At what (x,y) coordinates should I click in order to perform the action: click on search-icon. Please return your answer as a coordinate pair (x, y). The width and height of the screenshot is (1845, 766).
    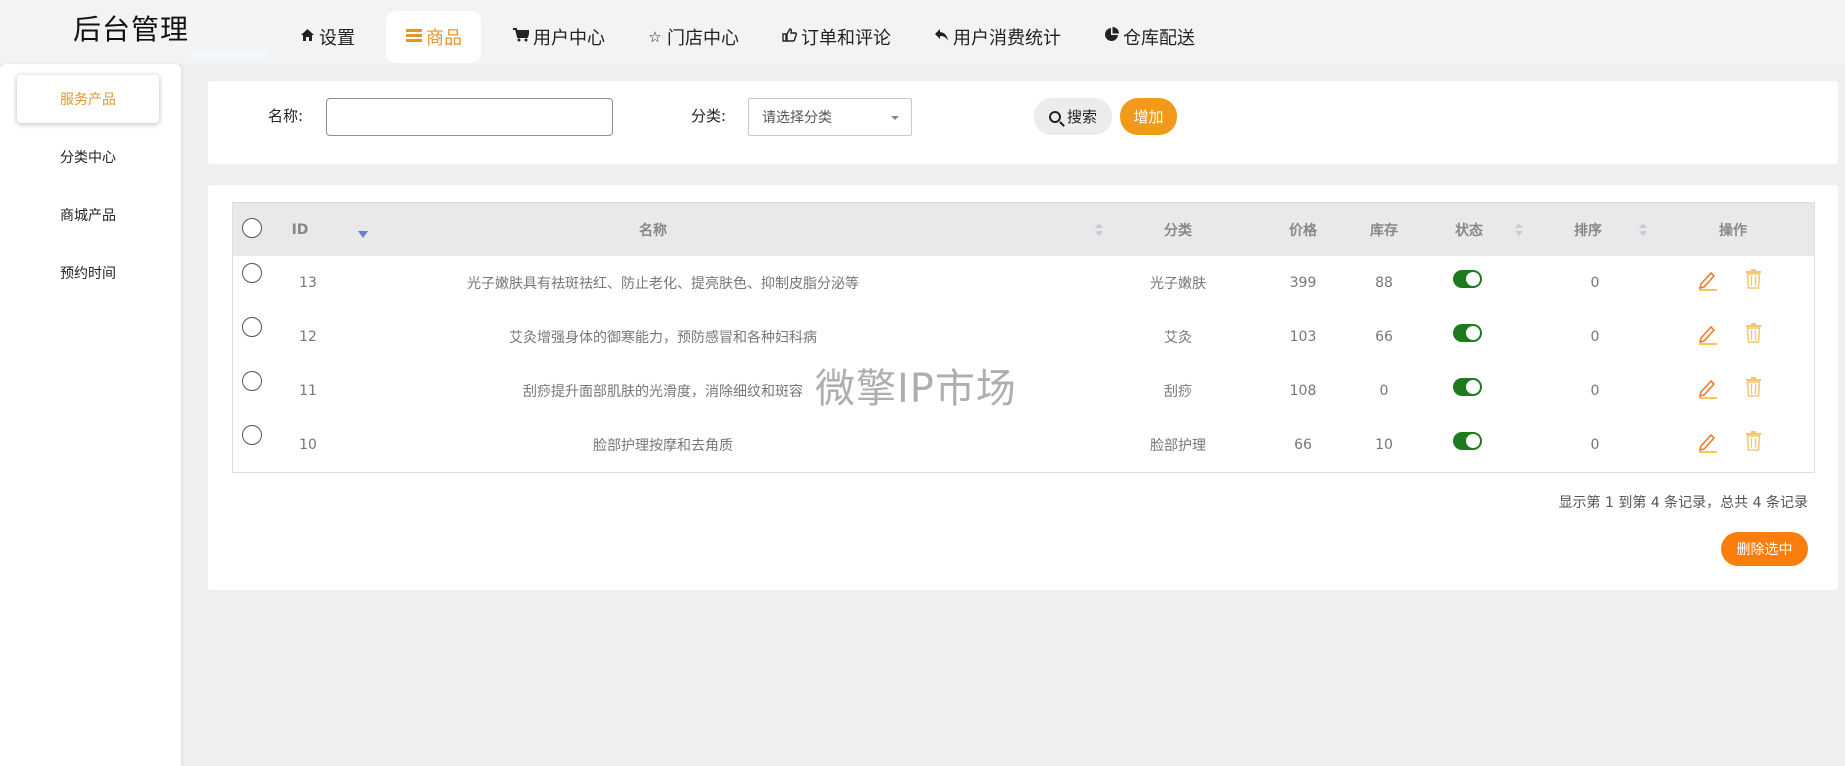
    Looking at the image, I should click on (1054, 116).